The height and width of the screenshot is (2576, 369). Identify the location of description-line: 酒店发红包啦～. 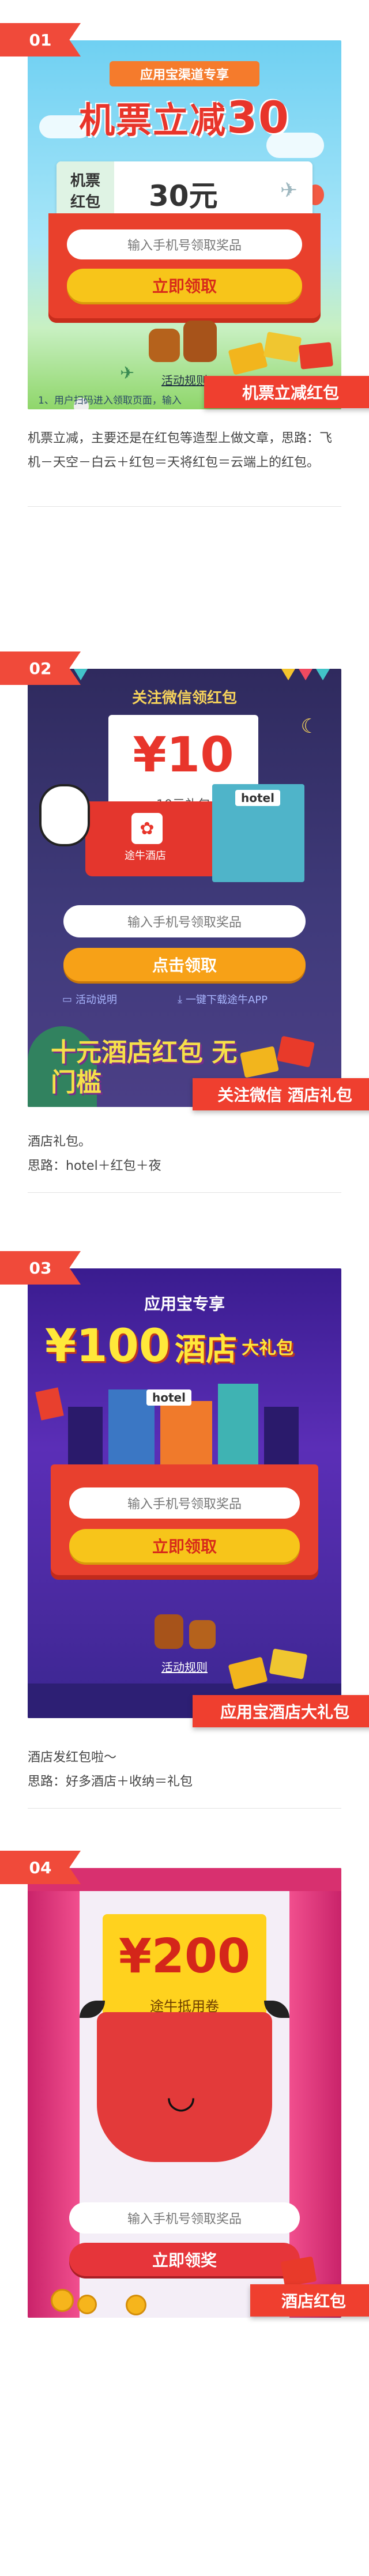
(72, 1757).